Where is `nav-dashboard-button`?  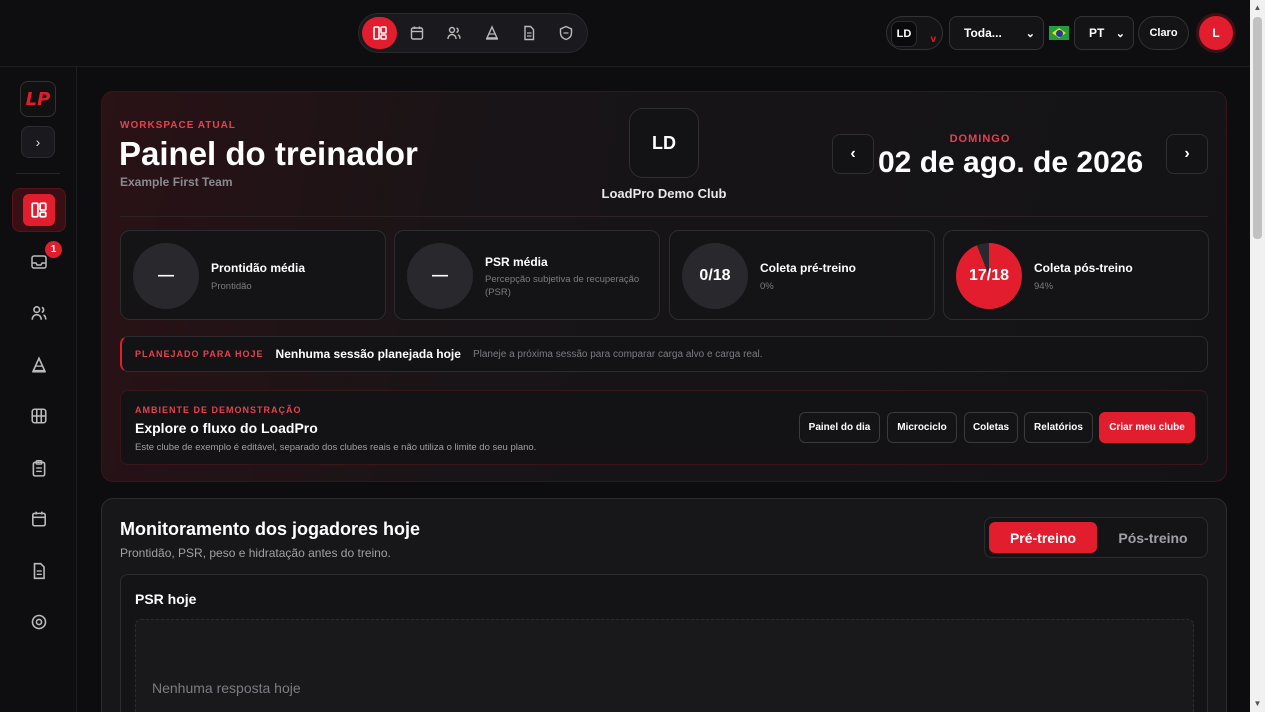
nav-dashboard-button is located at coordinates (380, 33).